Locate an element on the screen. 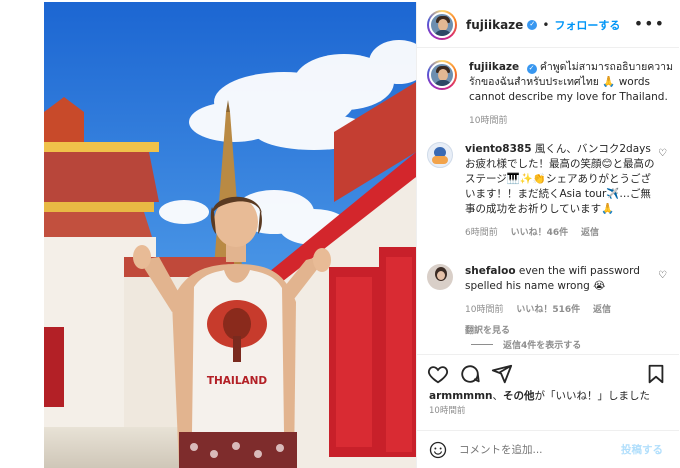  comment-input is located at coordinates (539, 449).